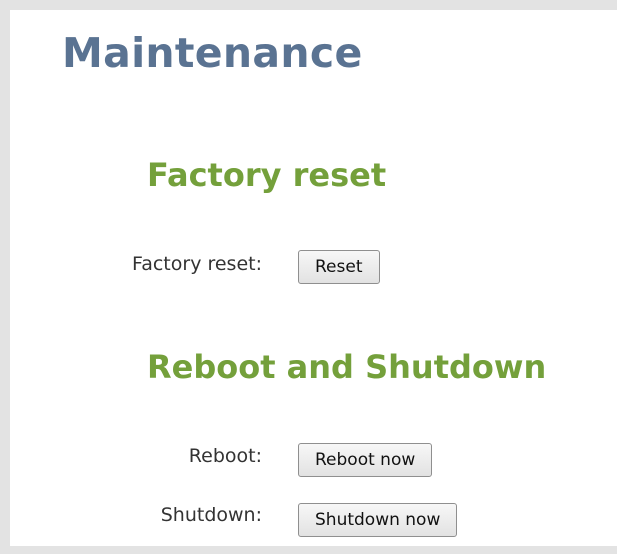  Describe the element at coordinates (197, 264) in the screenshot. I see `factory-reset-label: Factory reset:` at that location.